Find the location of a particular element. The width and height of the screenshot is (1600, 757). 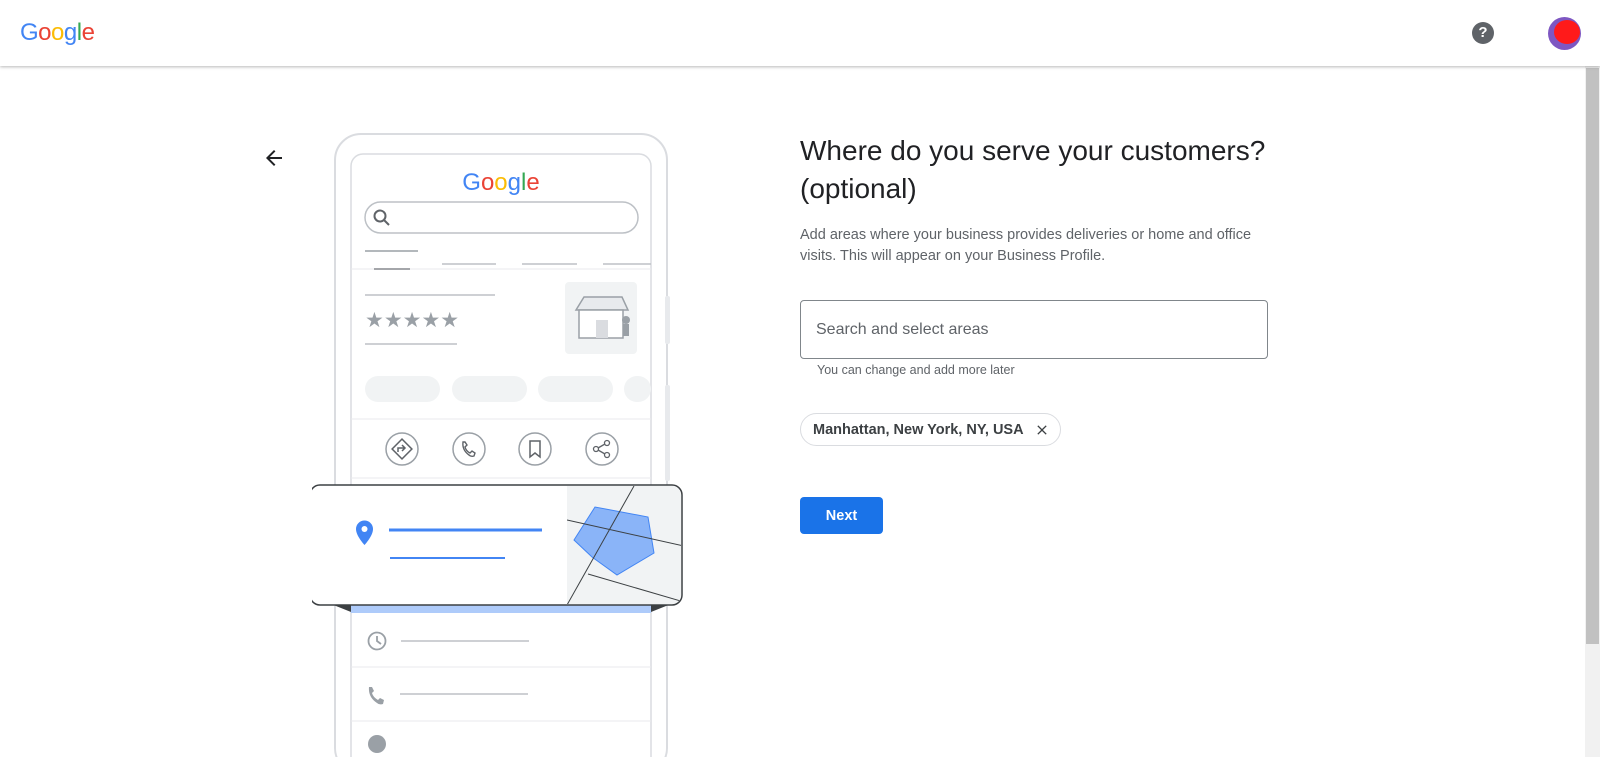

help-icon: ? is located at coordinates (1483, 33).